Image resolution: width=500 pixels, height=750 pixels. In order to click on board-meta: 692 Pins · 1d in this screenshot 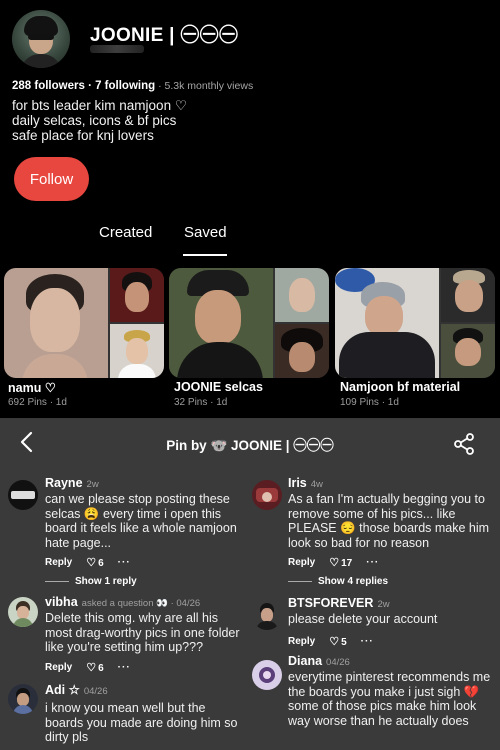, I will do `click(37, 402)`.